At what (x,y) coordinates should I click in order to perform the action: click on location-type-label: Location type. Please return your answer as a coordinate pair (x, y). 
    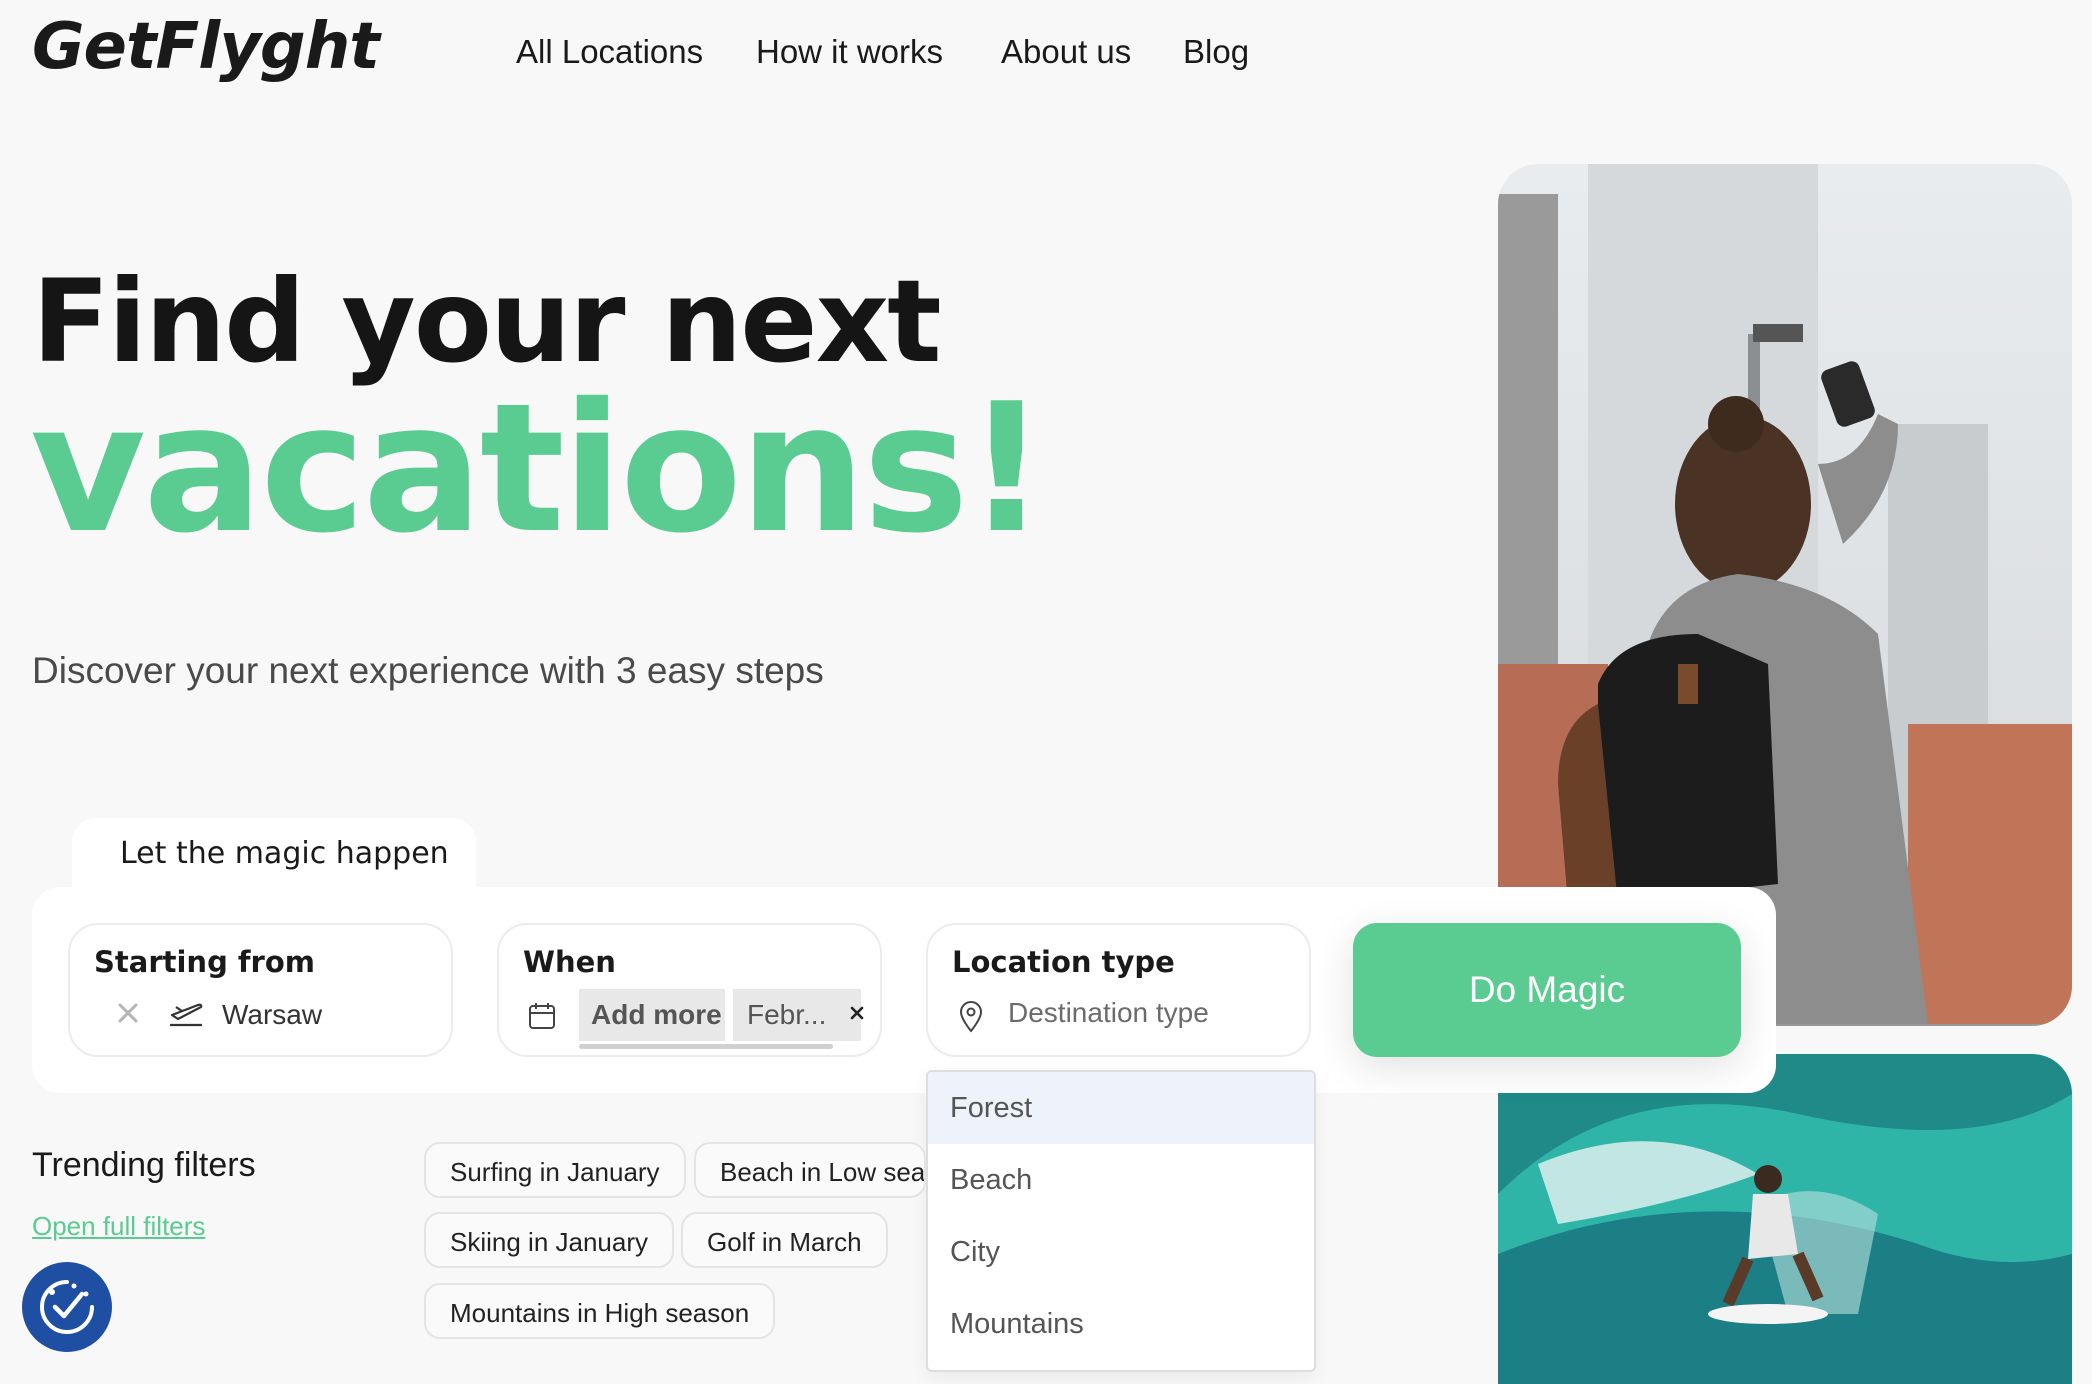
    Looking at the image, I should click on (1063, 962).